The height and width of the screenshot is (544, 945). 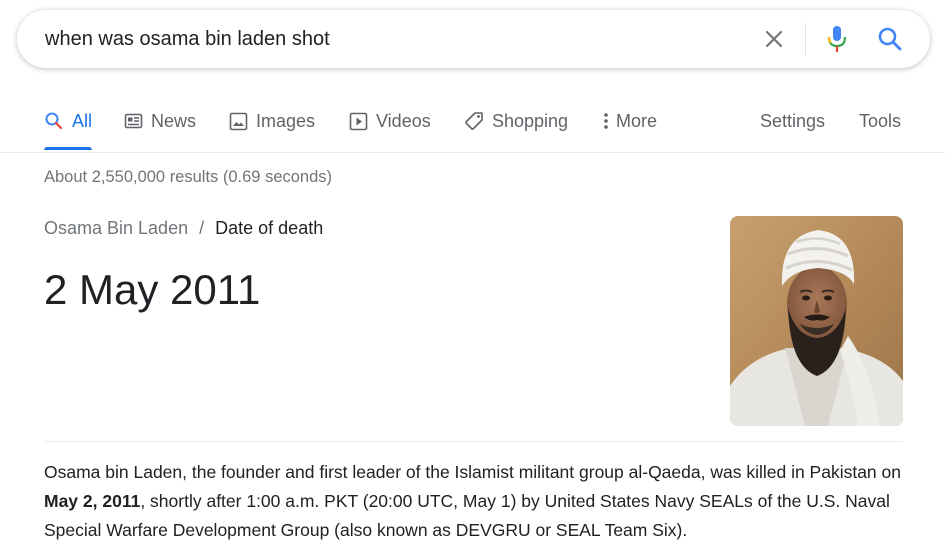 What do you see at coordinates (116, 228) in the screenshot?
I see `entity-link: Osama Bin Laden` at bounding box center [116, 228].